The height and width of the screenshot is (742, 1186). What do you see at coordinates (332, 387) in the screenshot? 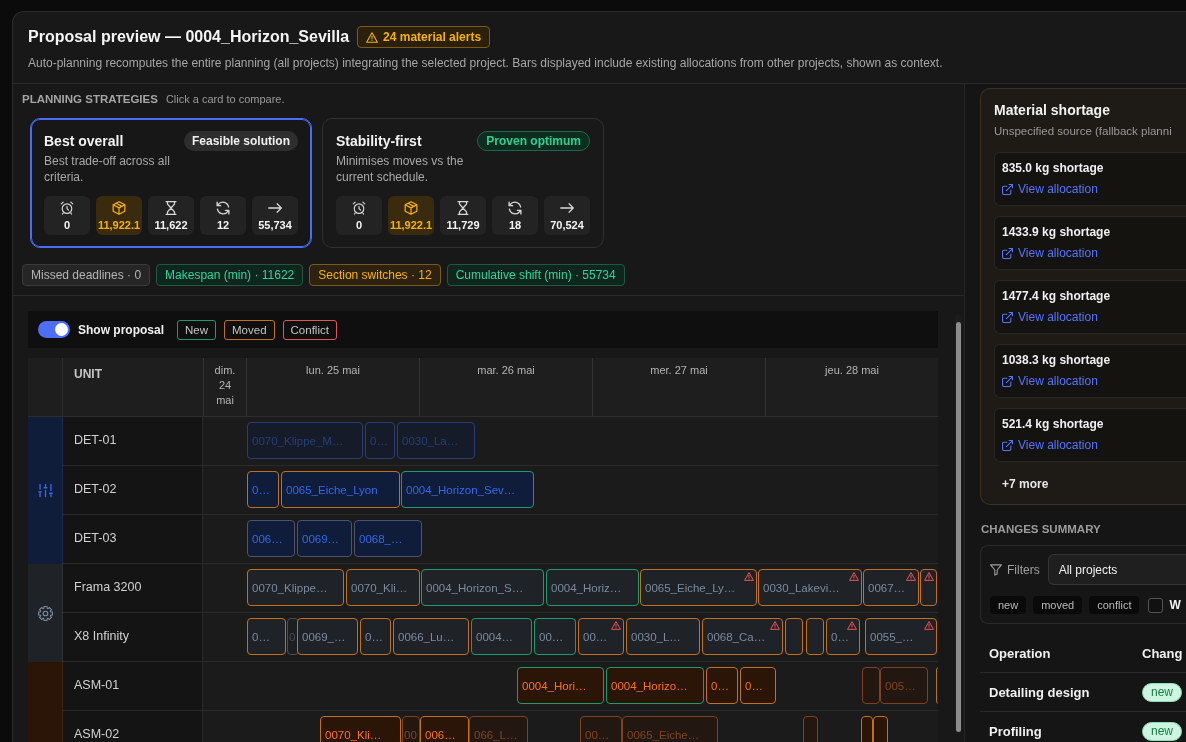
I see `day-header: lun. 25 mai` at bounding box center [332, 387].